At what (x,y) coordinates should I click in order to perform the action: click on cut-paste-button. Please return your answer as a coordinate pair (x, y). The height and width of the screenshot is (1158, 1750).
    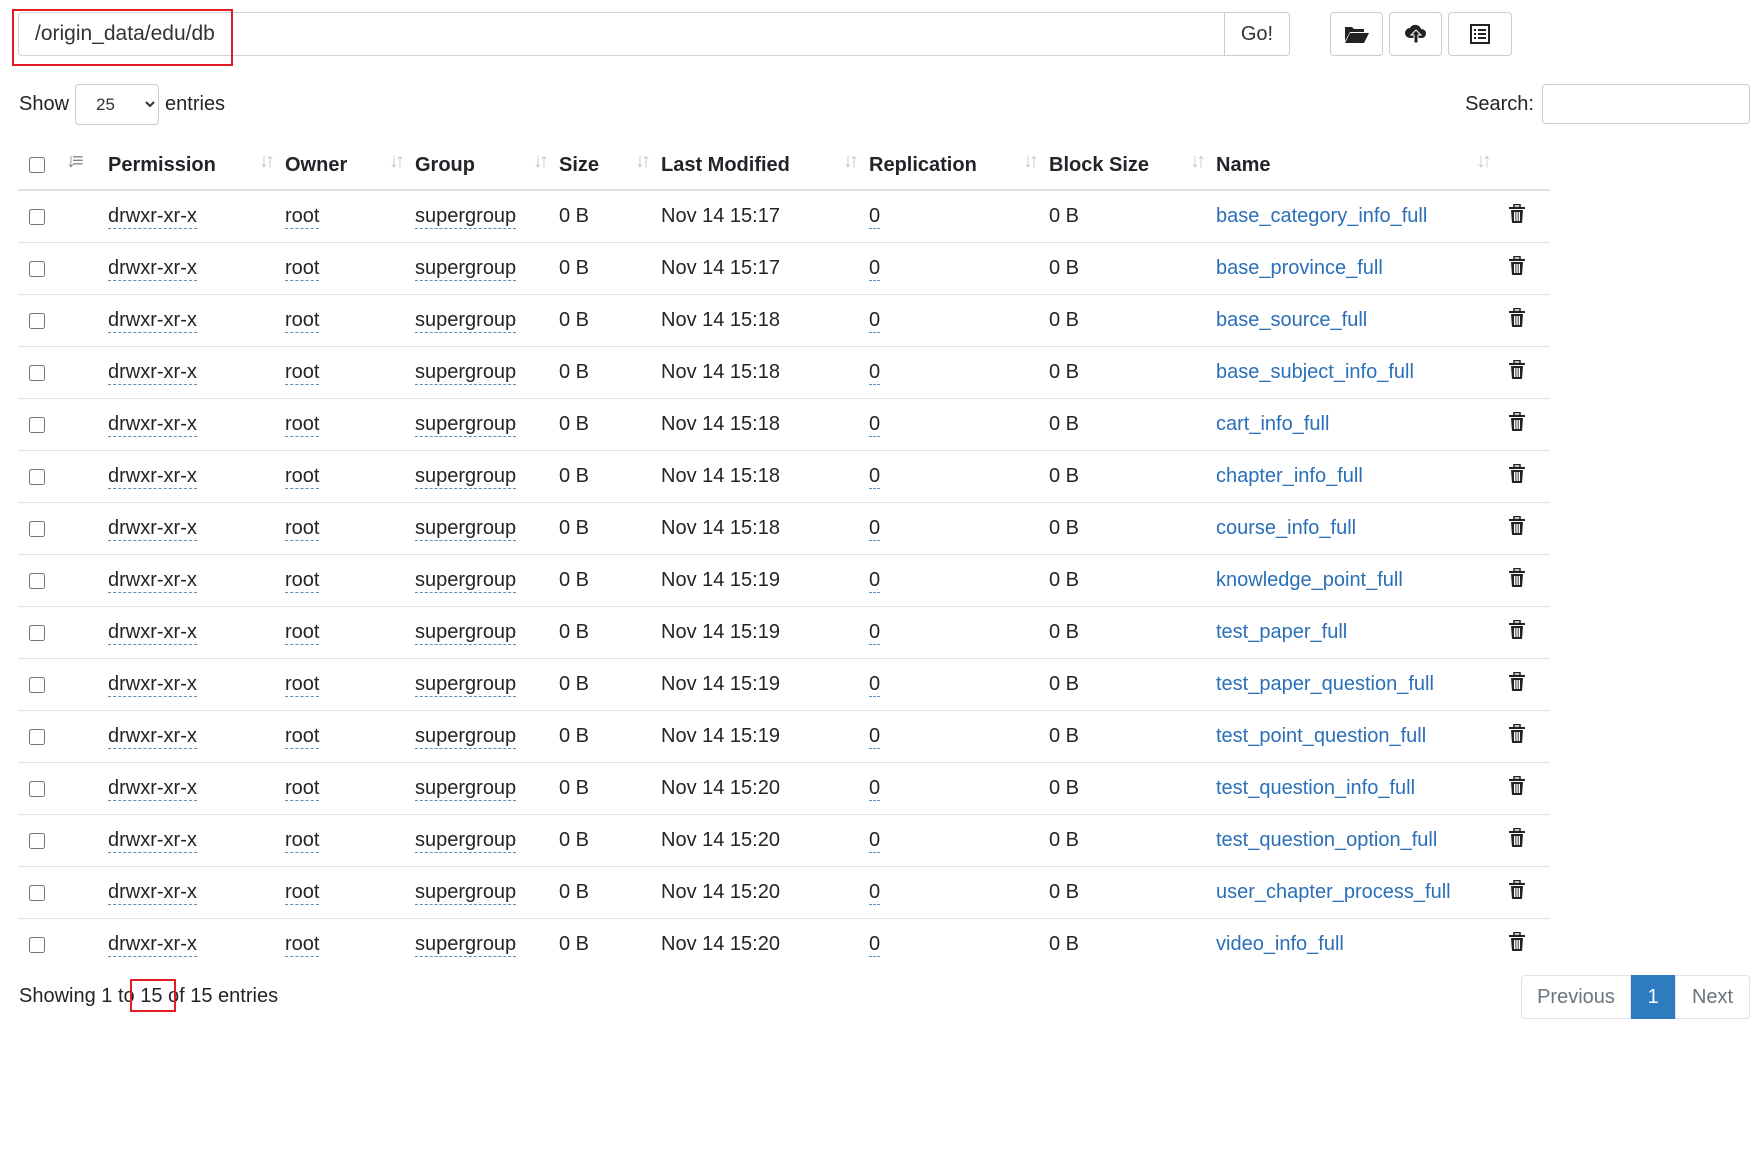
    Looking at the image, I should click on (1480, 34).